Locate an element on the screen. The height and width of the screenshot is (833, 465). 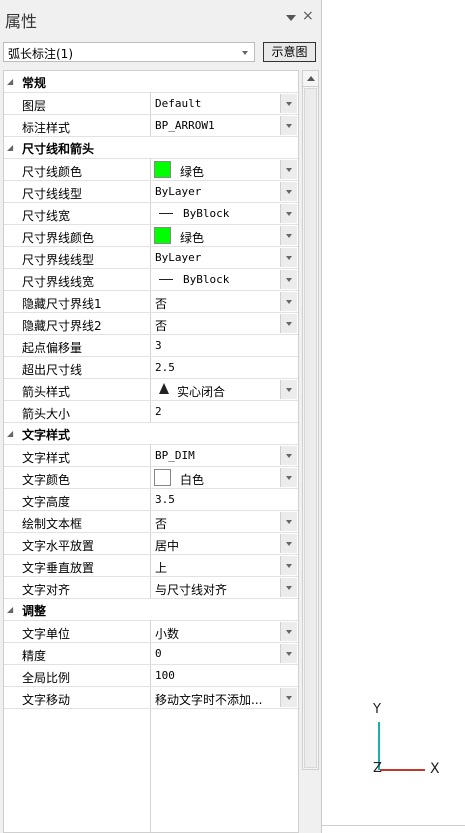
property-value: 2.5 is located at coordinates (165, 367).